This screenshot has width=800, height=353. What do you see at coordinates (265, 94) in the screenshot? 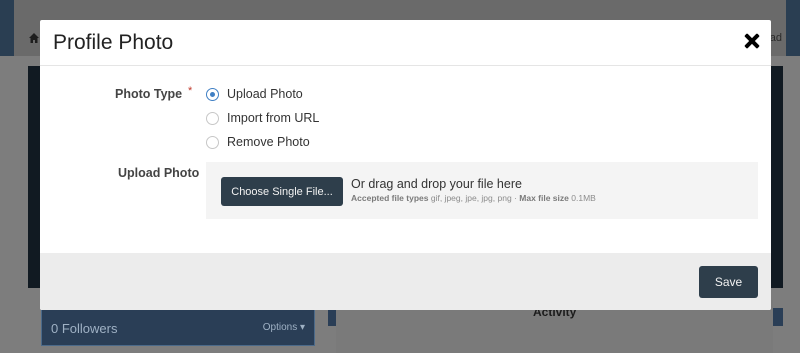
I see `radio-label-upload-photo: Upload Photo` at bounding box center [265, 94].